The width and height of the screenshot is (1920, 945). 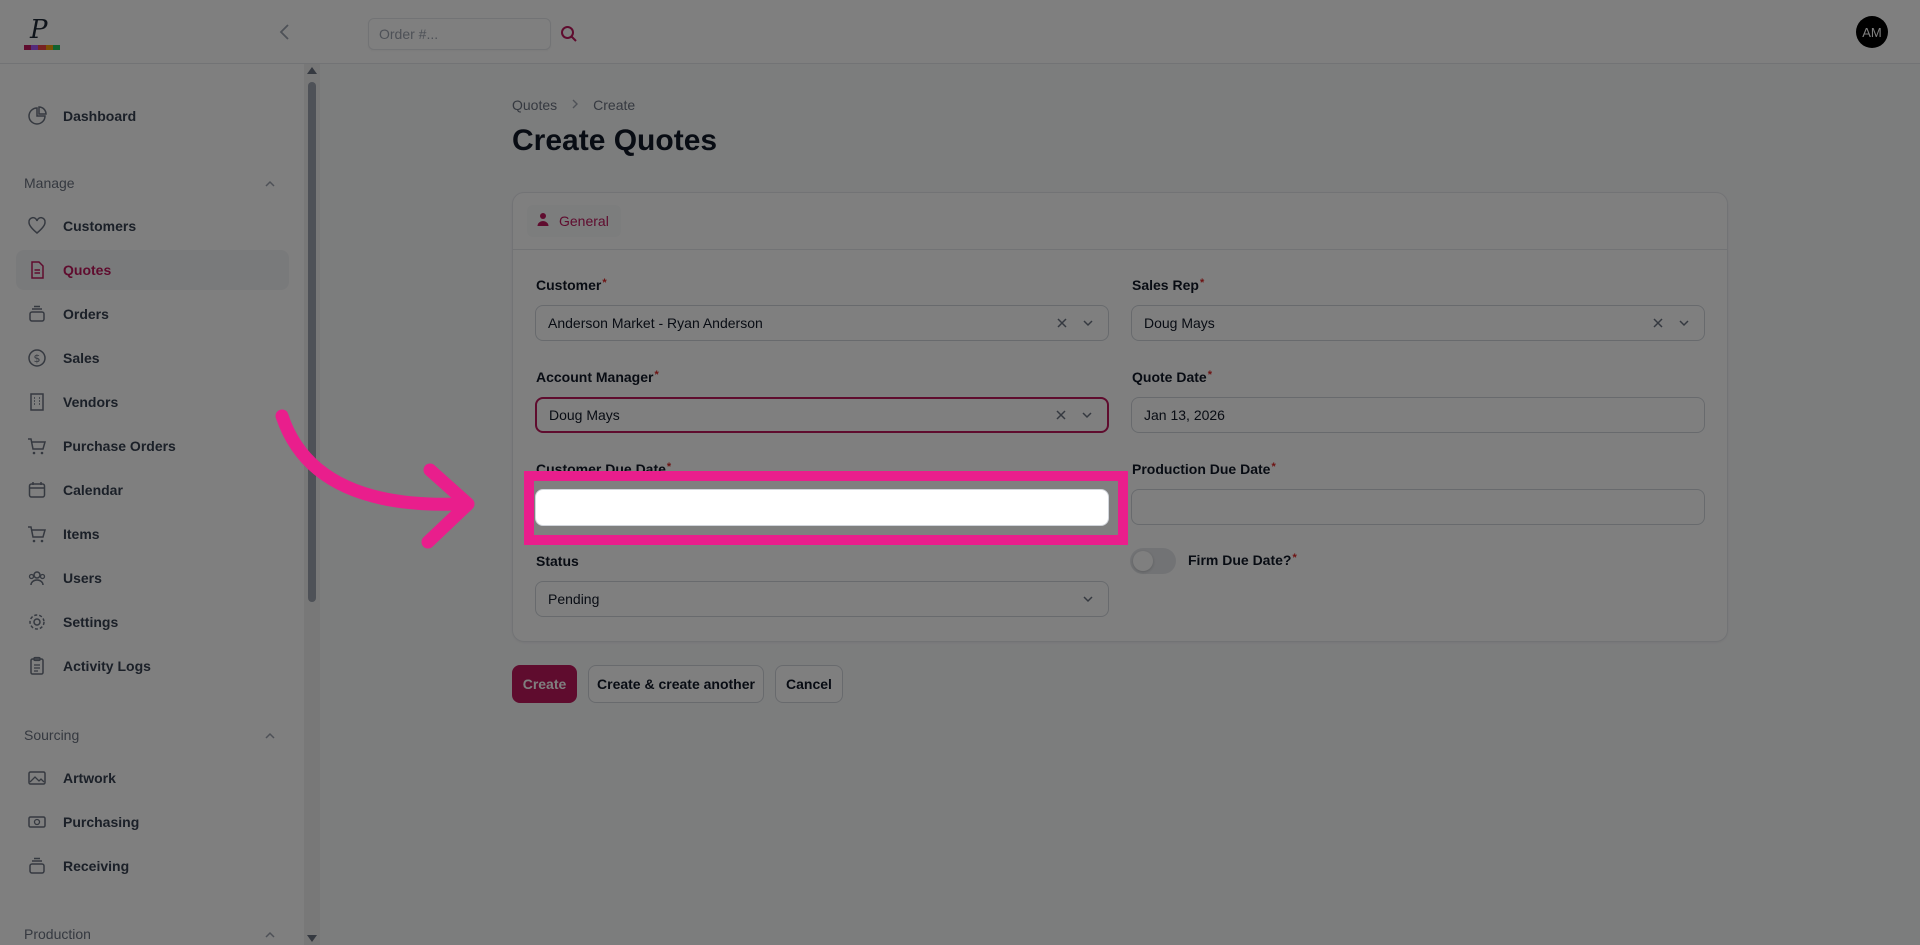 What do you see at coordinates (52, 735) in the screenshot?
I see `nav-group-sourcing: Sourcing` at bounding box center [52, 735].